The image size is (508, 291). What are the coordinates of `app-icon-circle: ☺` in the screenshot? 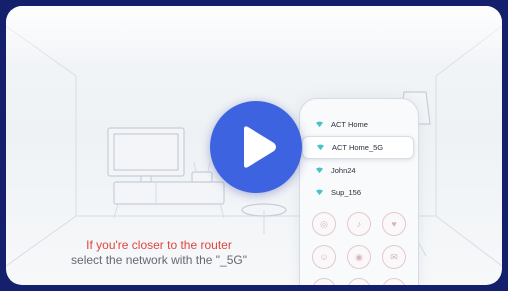 It's located at (324, 257).